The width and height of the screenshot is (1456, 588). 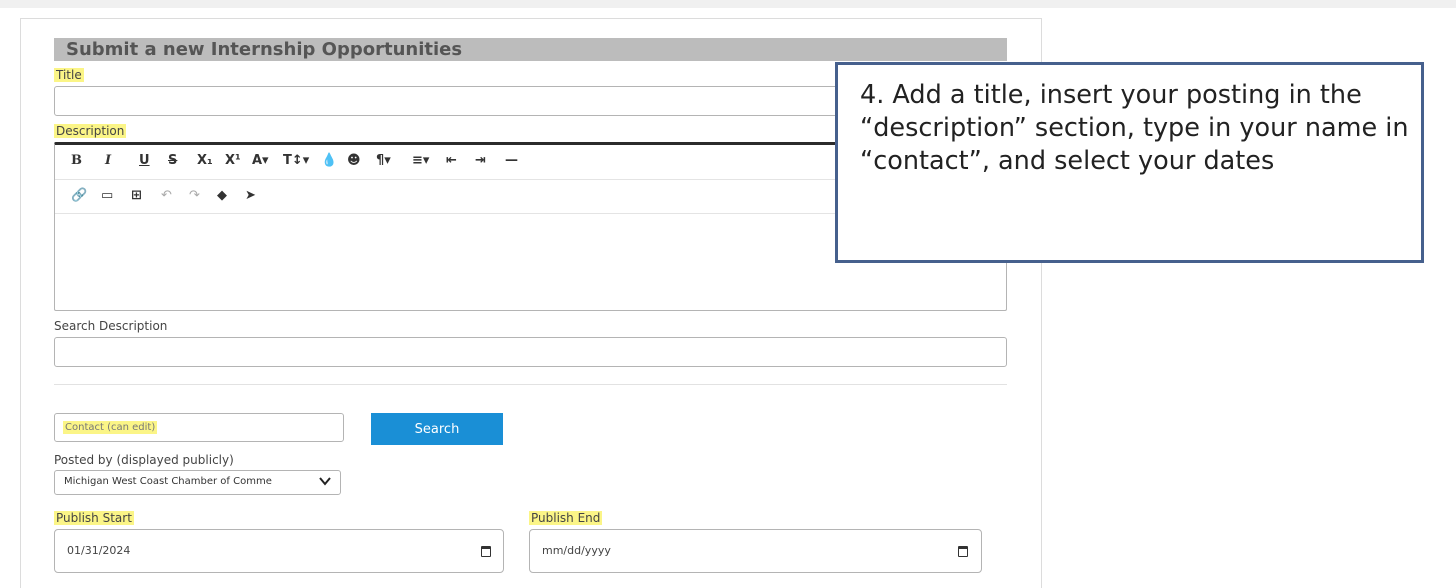 I want to click on strikethrough-icon: S, so click(x=172, y=161).